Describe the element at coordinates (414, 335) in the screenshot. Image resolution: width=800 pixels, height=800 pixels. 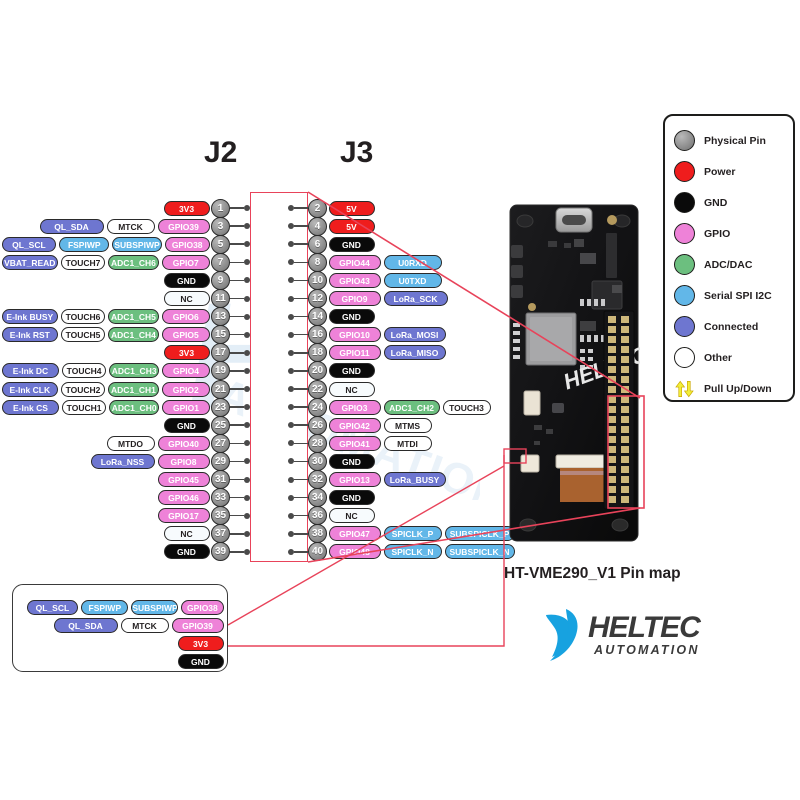
I see `pin-label-conn: LoRa_MOSI` at that location.